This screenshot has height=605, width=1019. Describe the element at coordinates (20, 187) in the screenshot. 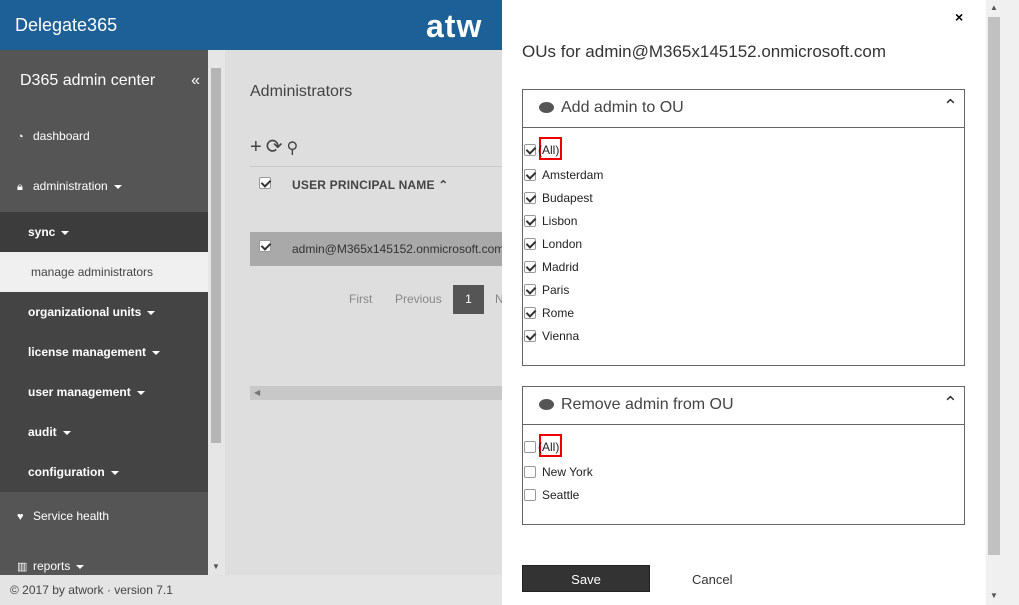

I see `lock-icon: 🔒︎` at that location.